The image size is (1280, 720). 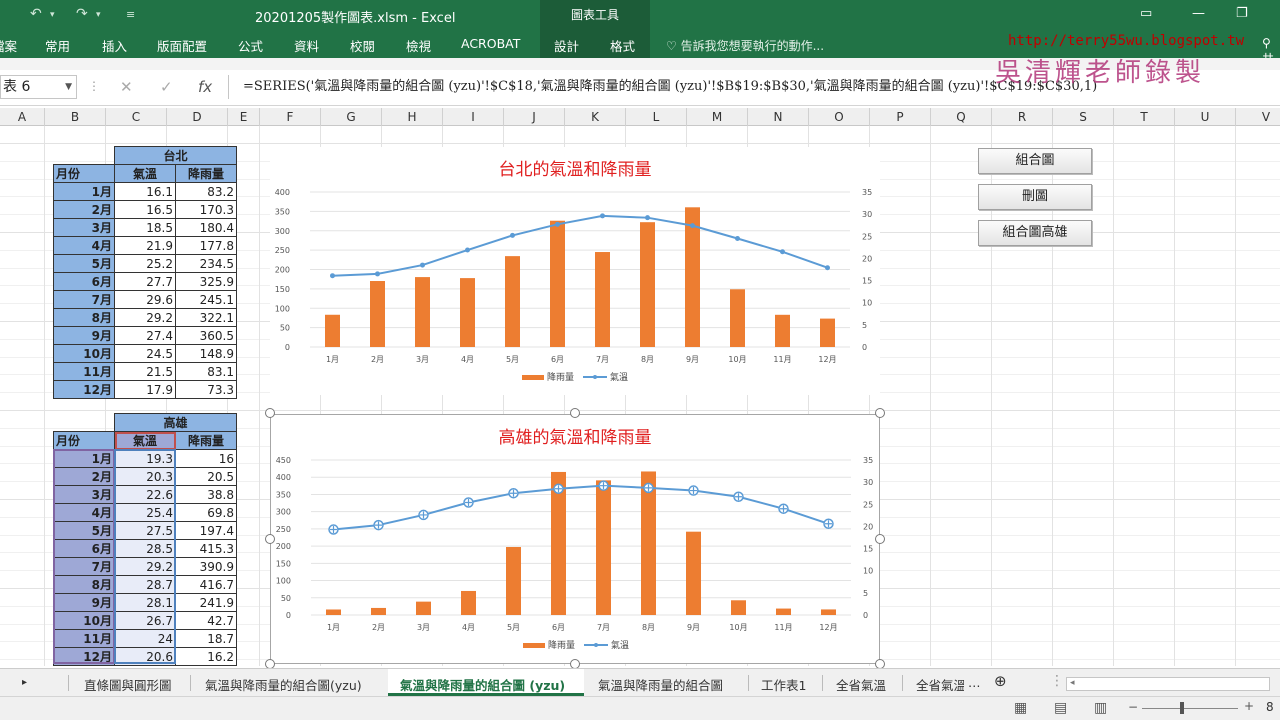 What do you see at coordinates (1022, 117) in the screenshot?
I see `column-header-r: R` at bounding box center [1022, 117].